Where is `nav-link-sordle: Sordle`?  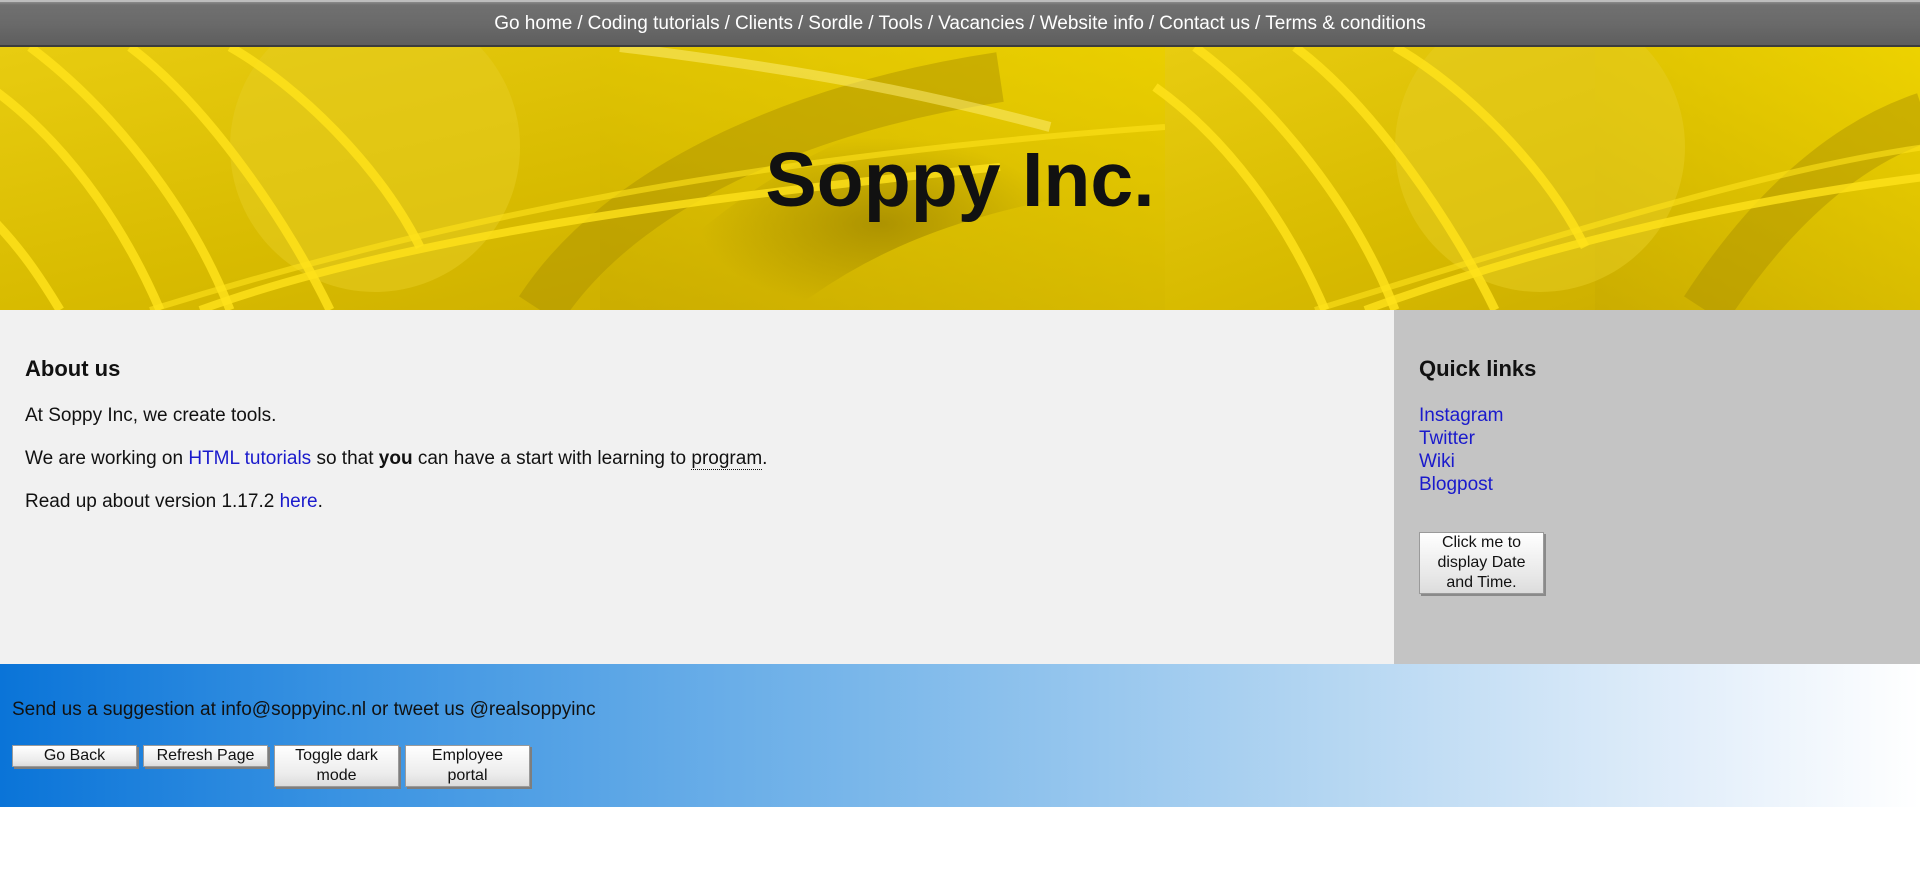 nav-link-sordle: Sordle is located at coordinates (835, 24).